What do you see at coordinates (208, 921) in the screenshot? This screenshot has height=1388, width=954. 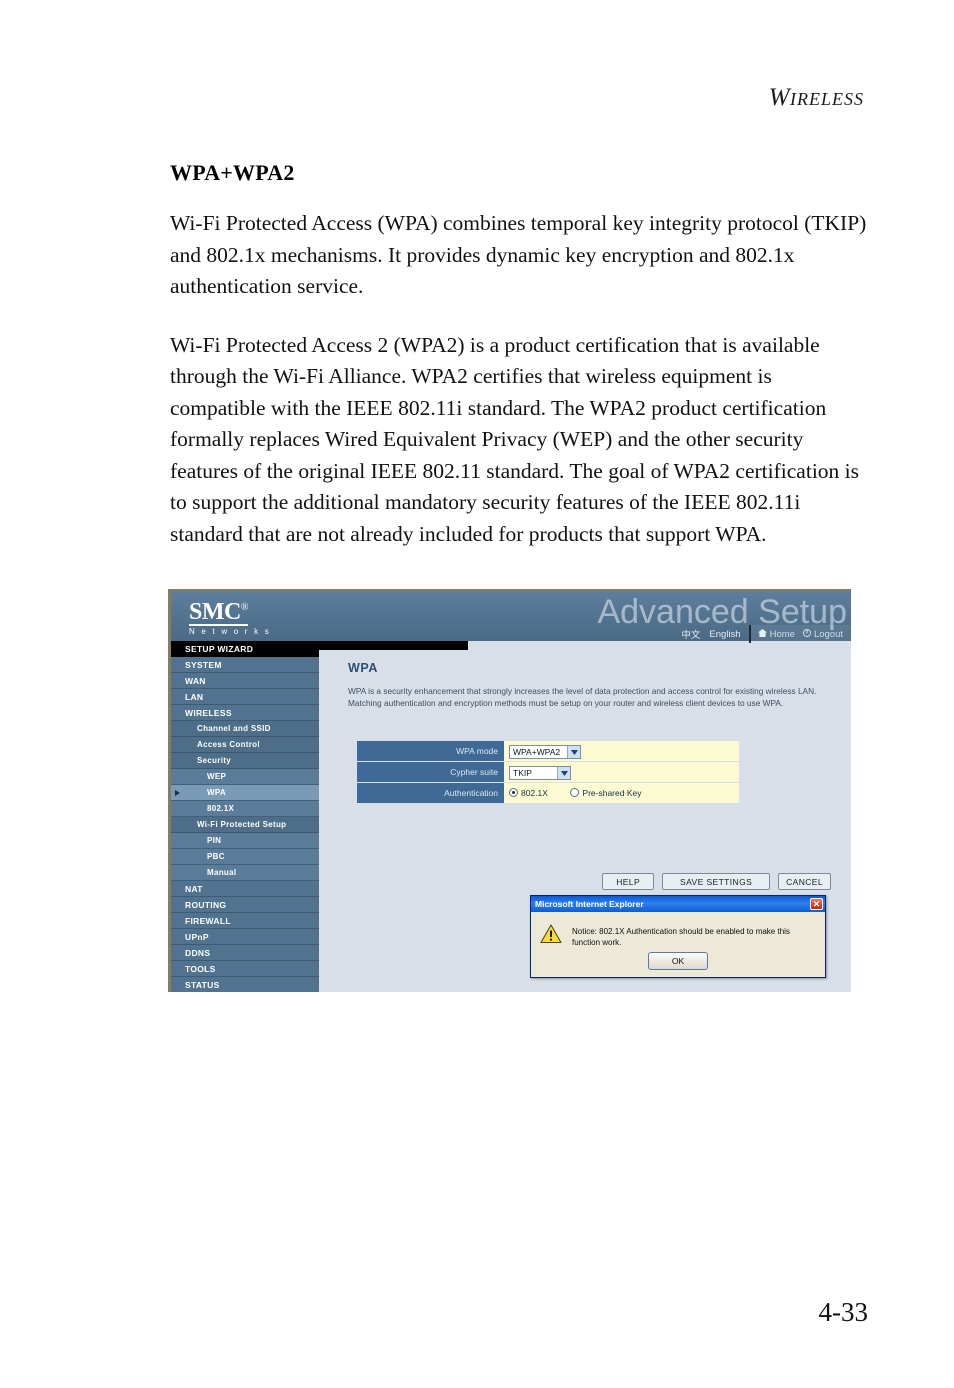 I see `sidebar-item-label: FIREWALL` at bounding box center [208, 921].